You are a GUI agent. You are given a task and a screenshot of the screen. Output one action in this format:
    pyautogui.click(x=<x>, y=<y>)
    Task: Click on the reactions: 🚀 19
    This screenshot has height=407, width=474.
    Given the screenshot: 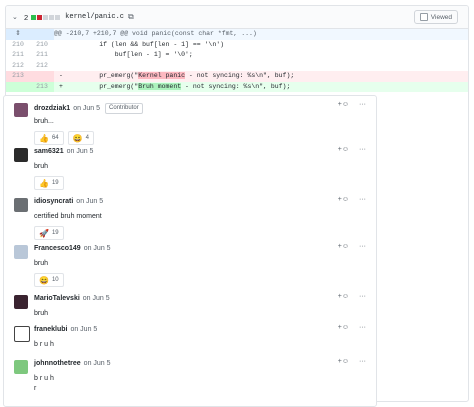 What is the action you would take?
    pyautogui.click(x=49, y=233)
    